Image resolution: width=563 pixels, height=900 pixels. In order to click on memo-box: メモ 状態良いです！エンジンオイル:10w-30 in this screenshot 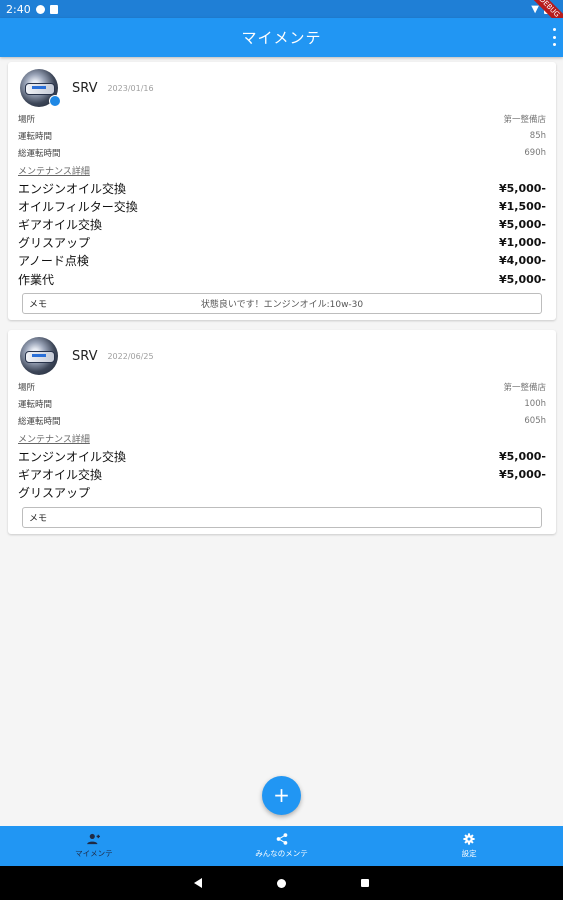, I will do `click(282, 304)`.